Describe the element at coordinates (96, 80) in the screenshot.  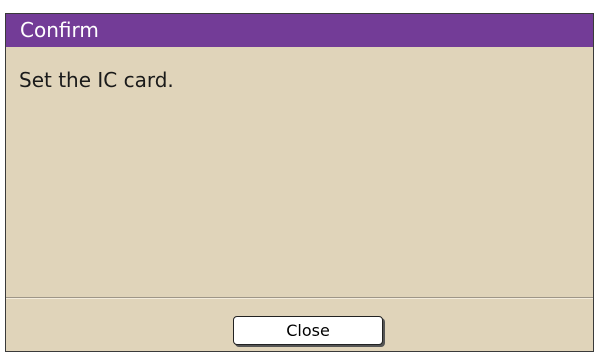
I see `dialog-message: Set the IC card.` at that location.